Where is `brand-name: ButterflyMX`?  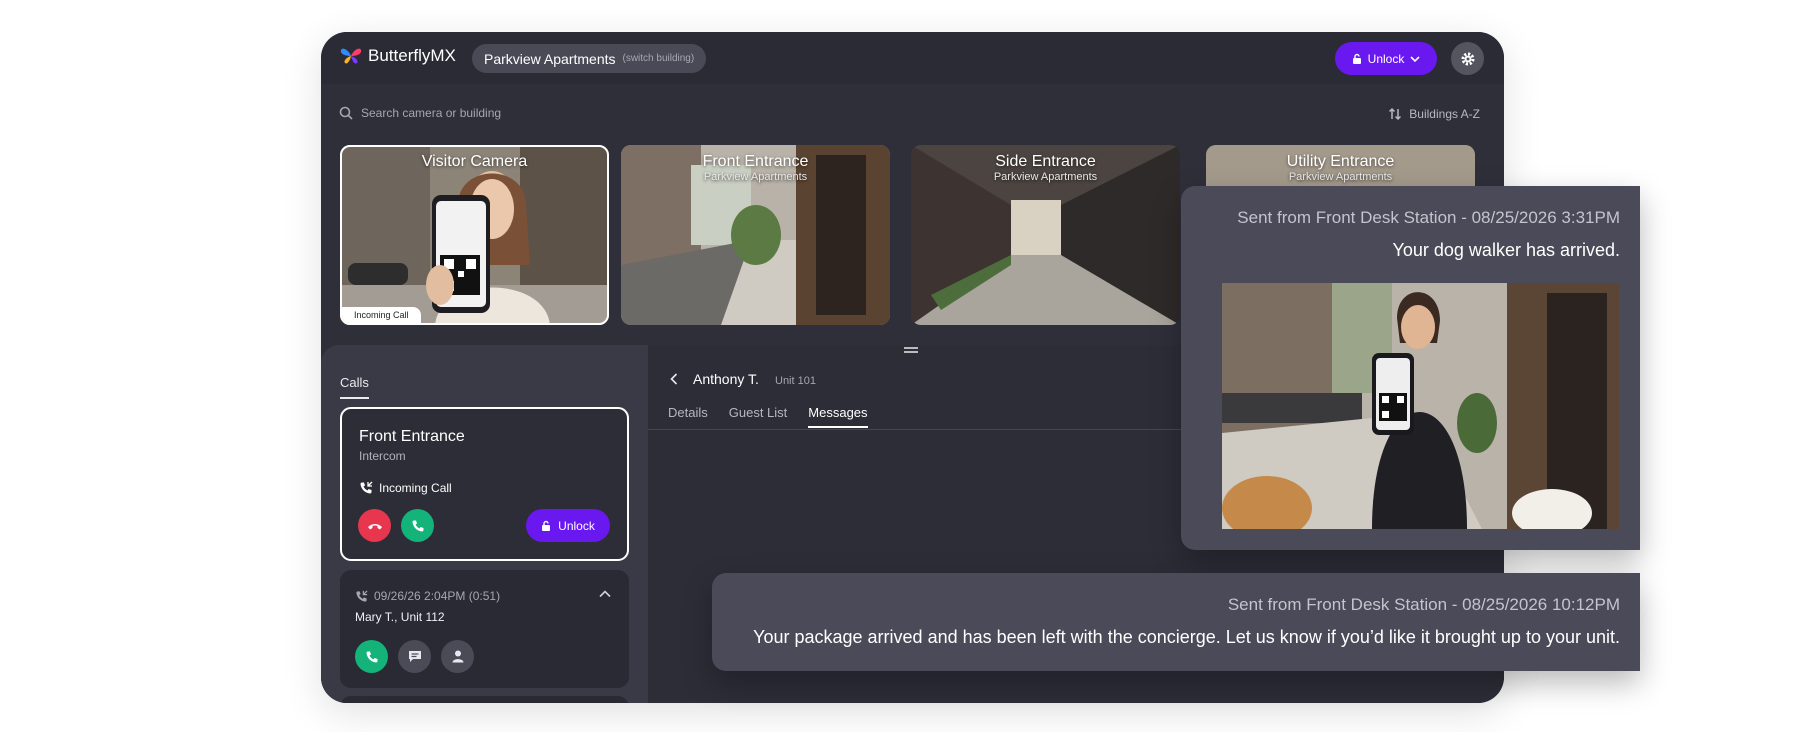
brand-name: ButterflyMX is located at coordinates (412, 55).